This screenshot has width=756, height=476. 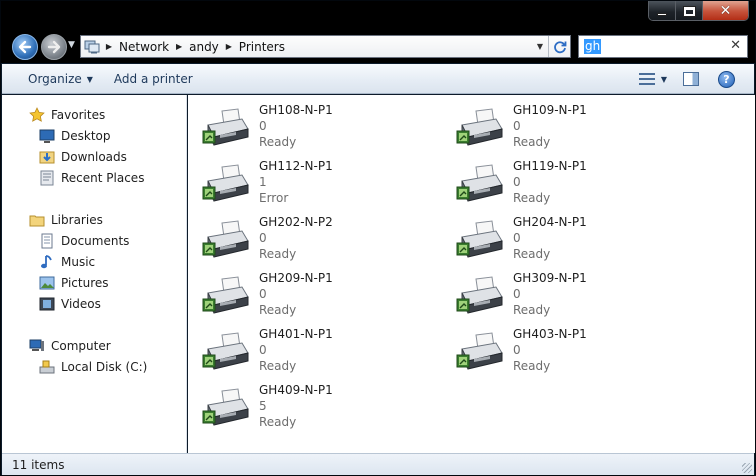 What do you see at coordinates (325, 46) in the screenshot?
I see `address-bar: ▶ Network ▶ andy ▶ Printers ▼` at bounding box center [325, 46].